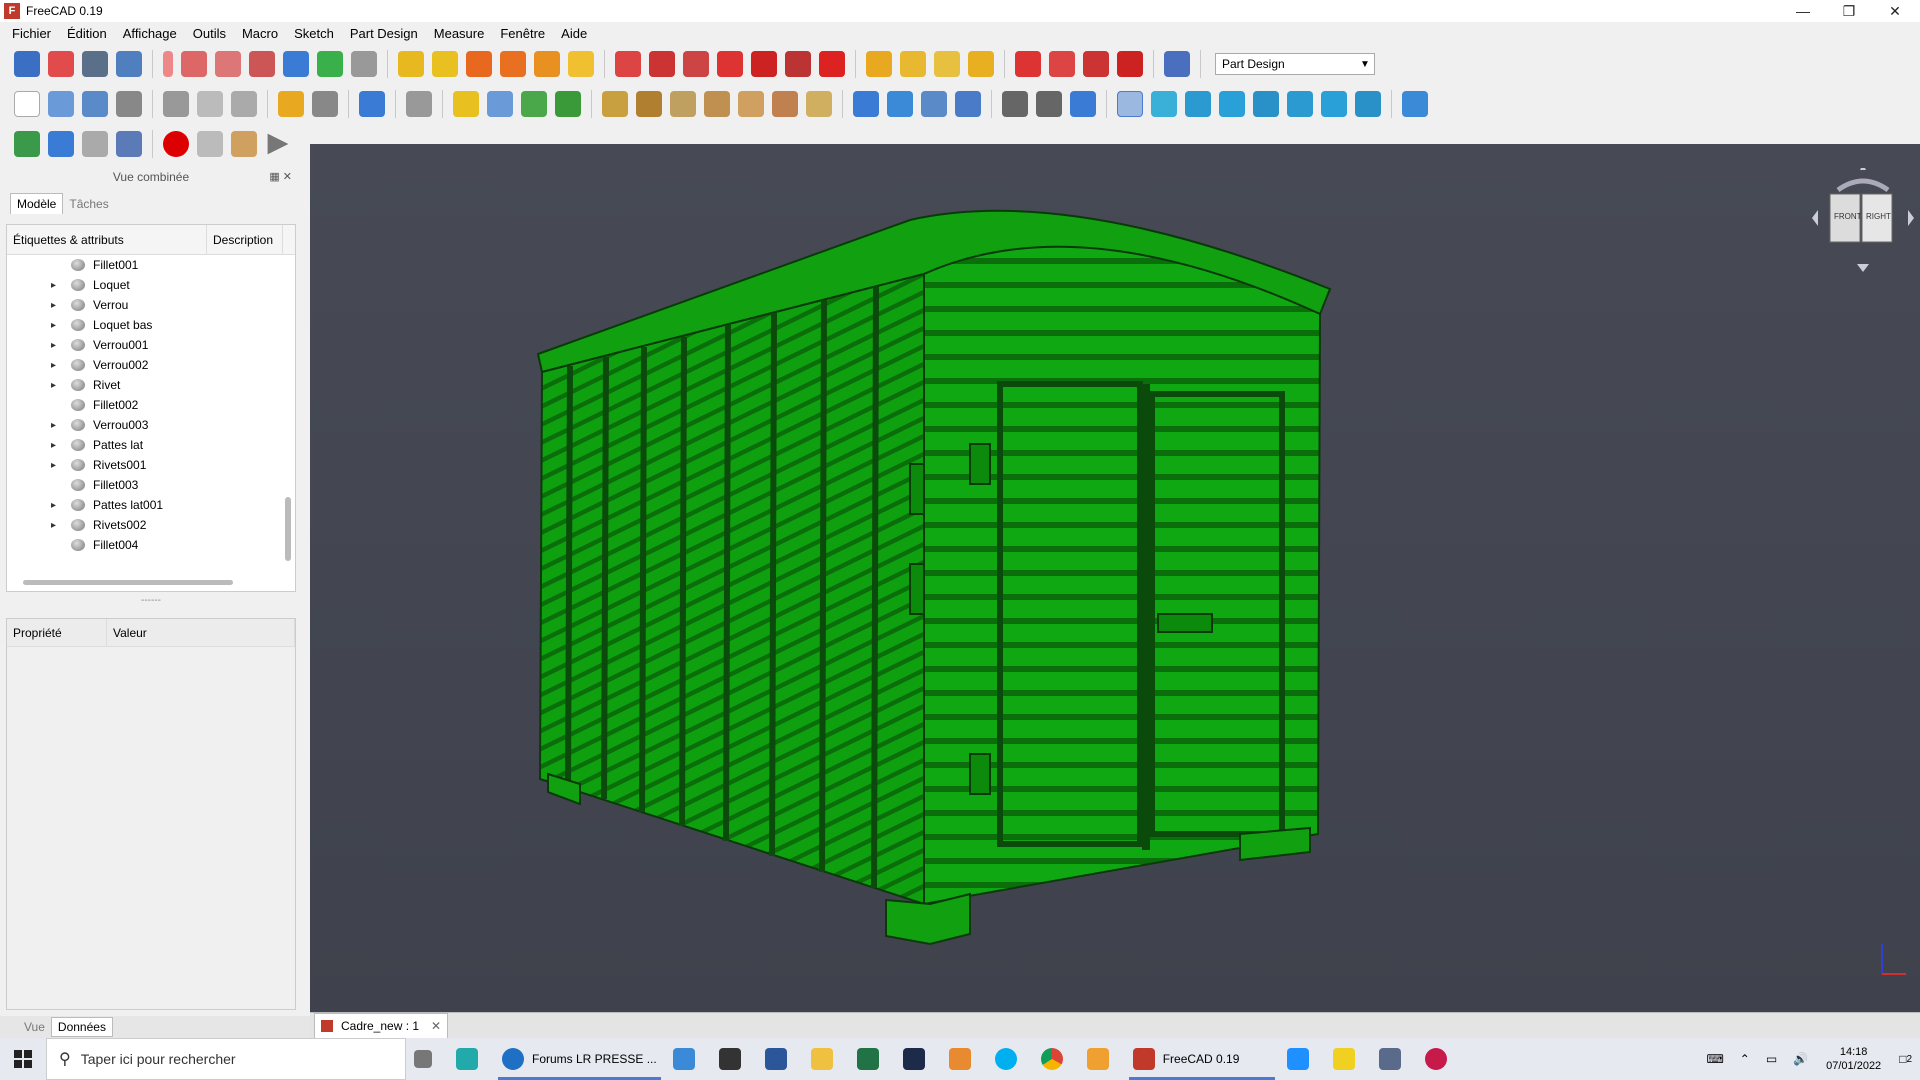  I want to click on property-editor: Propriété Valeur, so click(151, 814).